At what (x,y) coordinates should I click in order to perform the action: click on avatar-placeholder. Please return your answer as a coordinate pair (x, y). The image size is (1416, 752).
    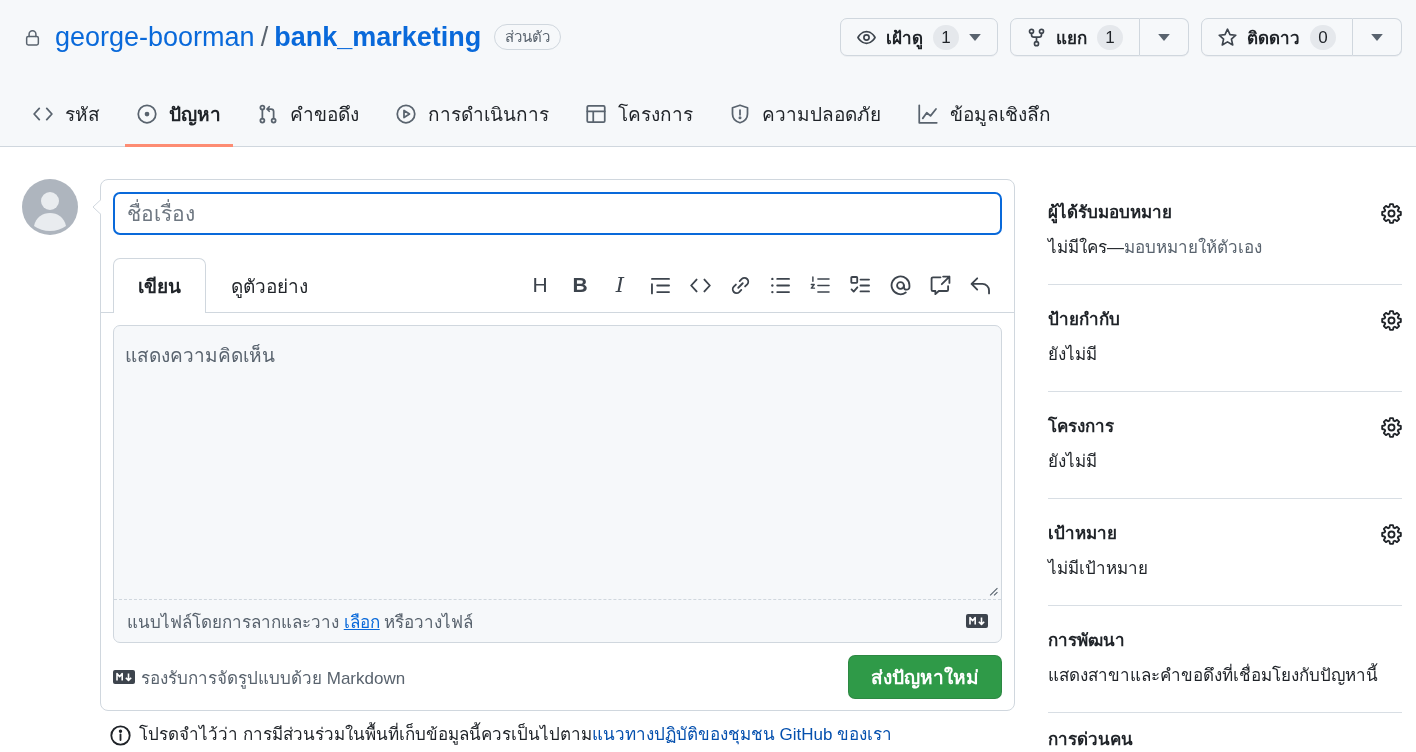
    Looking at the image, I should click on (50, 207).